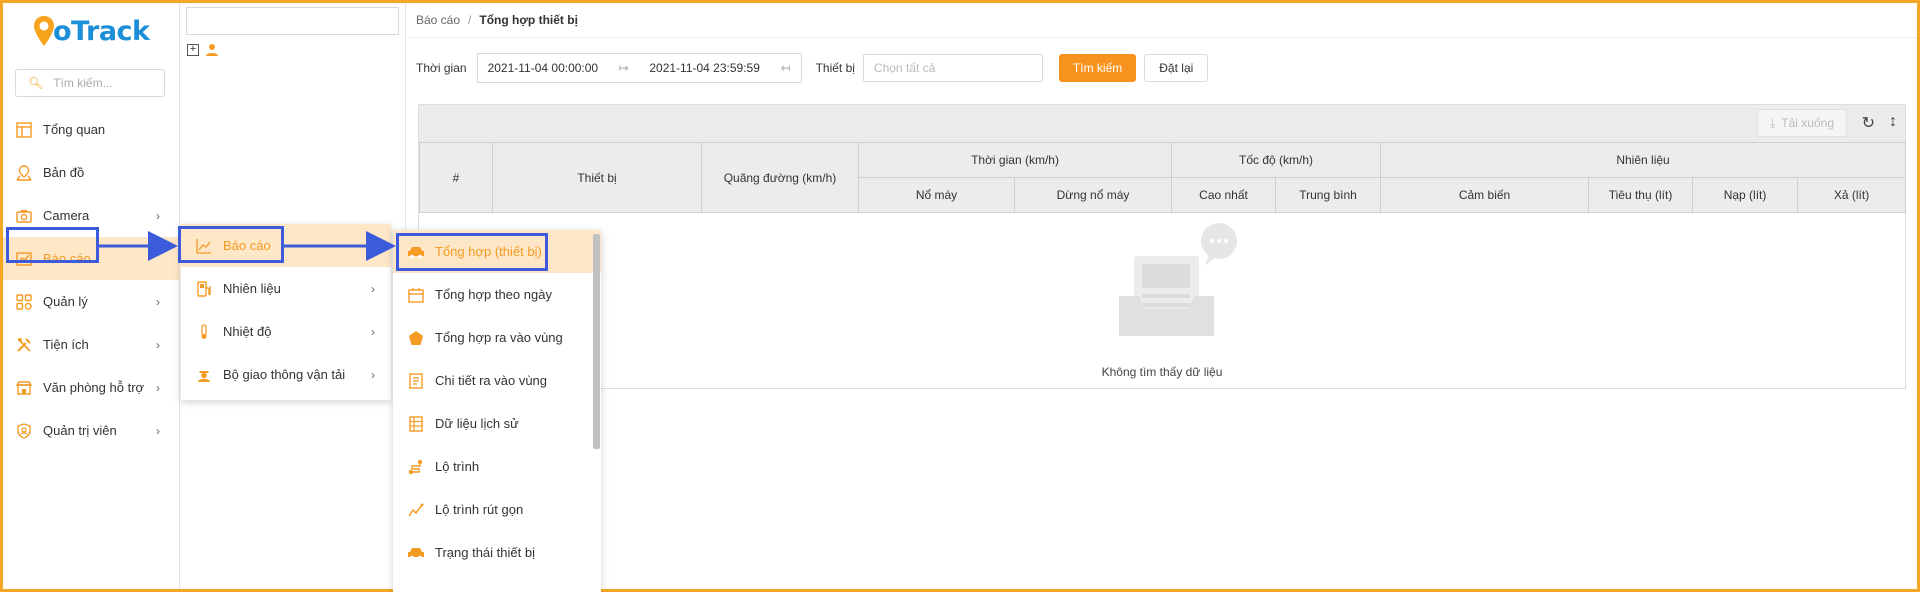 The height and width of the screenshot is (592, 1920). I want to click on submenu-item-temperature: Nhiệt độ ›, so click(286, 331).